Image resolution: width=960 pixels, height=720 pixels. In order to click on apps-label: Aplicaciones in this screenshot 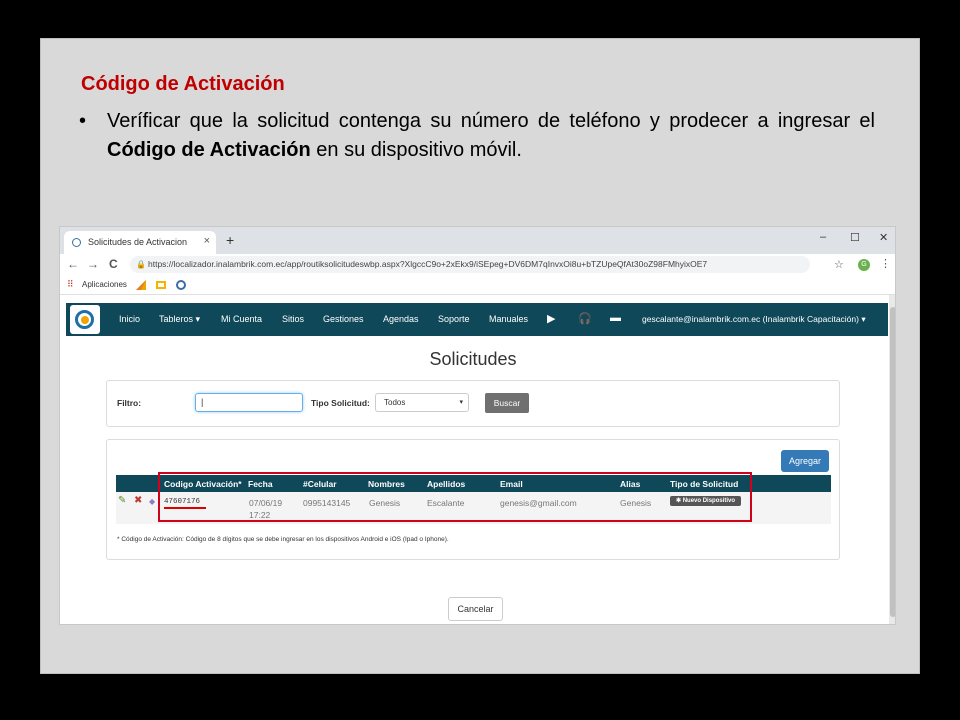, I will do `click(104, 284)`.